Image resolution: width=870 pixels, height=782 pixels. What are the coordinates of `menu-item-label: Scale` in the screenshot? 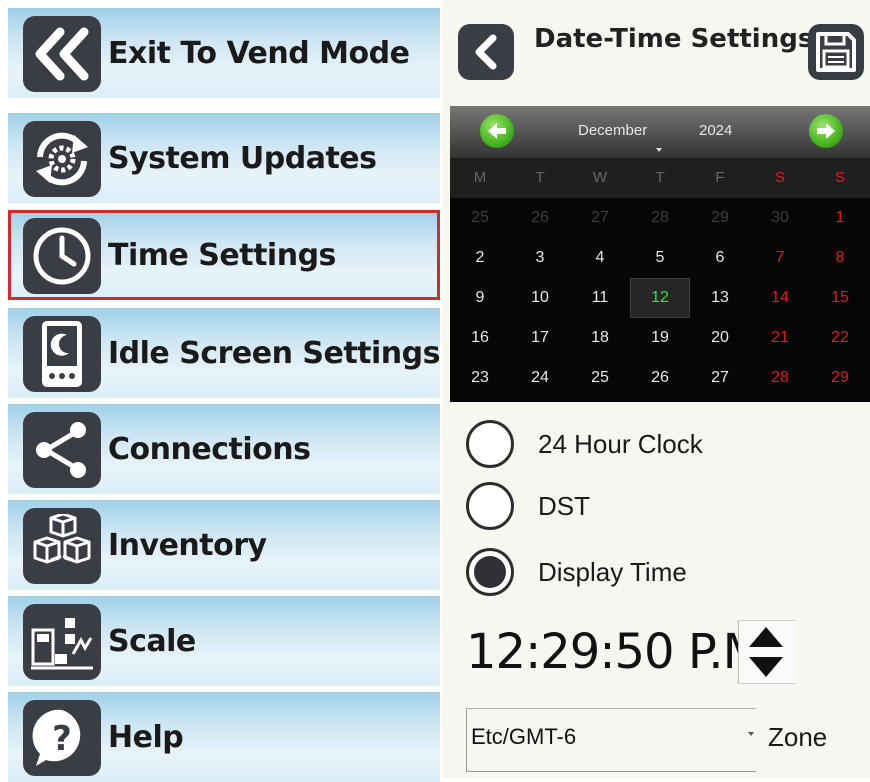 It's located at (152, 641).